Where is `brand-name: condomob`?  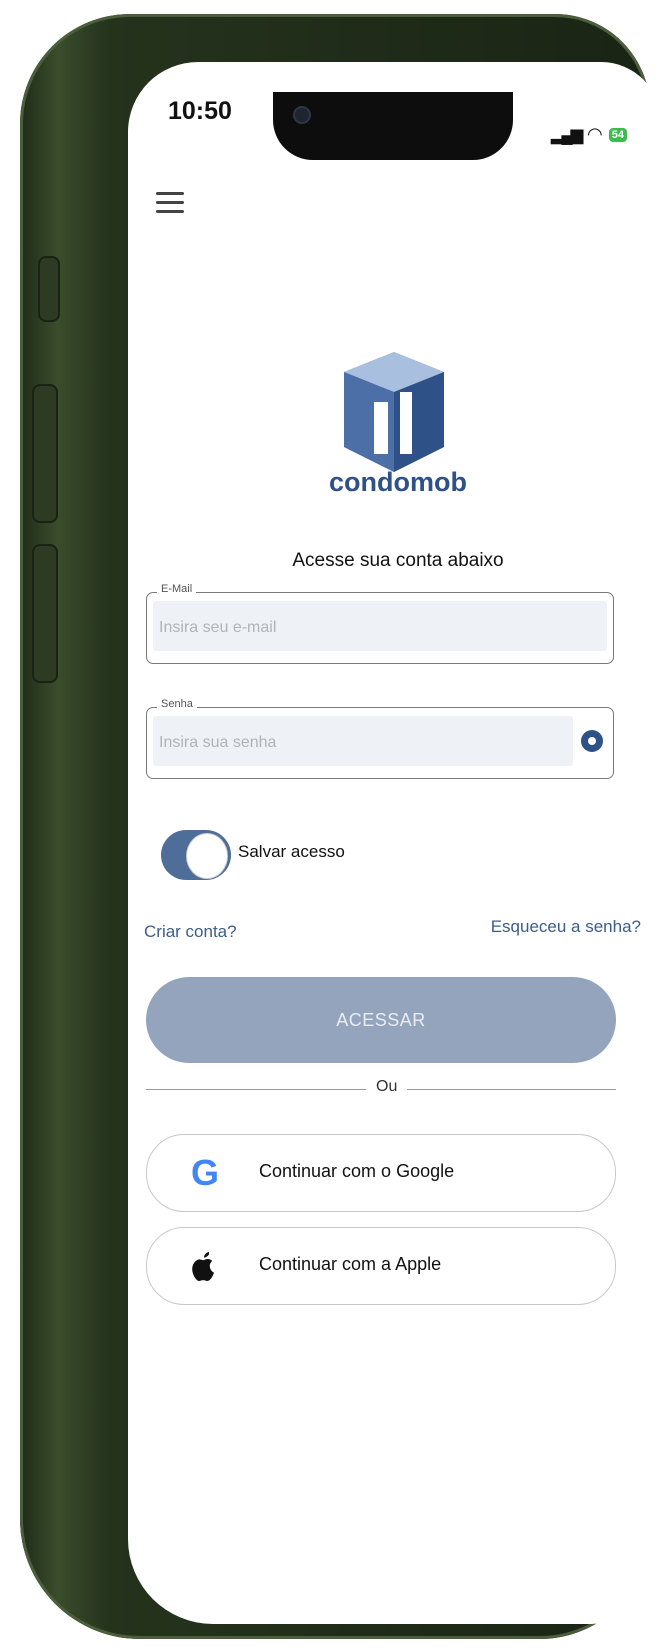
brand-name: condomob is located at coordinates (398, 482).